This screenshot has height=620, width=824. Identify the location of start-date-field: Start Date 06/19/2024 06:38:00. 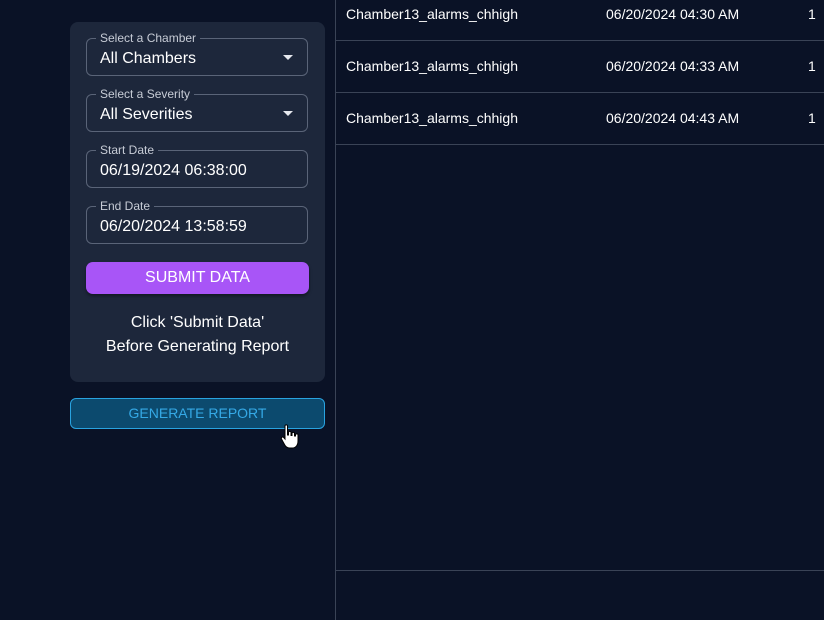
(197, 165).